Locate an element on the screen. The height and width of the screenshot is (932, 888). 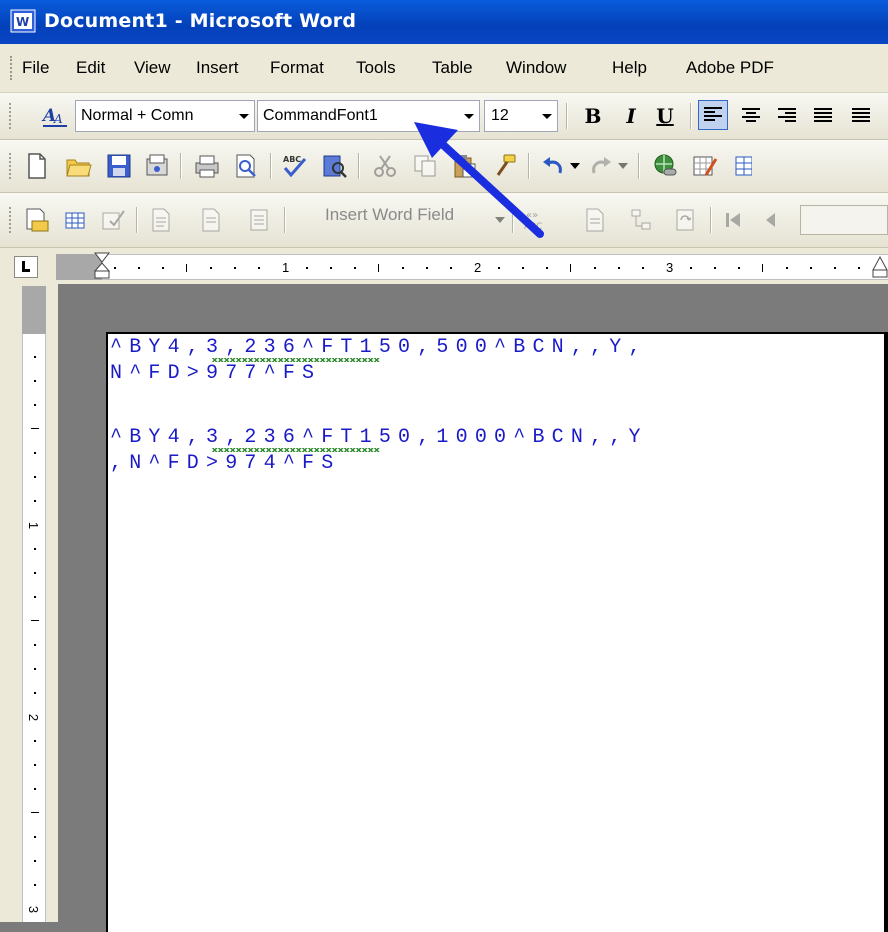
print-button is located at coordinates (207, 166).